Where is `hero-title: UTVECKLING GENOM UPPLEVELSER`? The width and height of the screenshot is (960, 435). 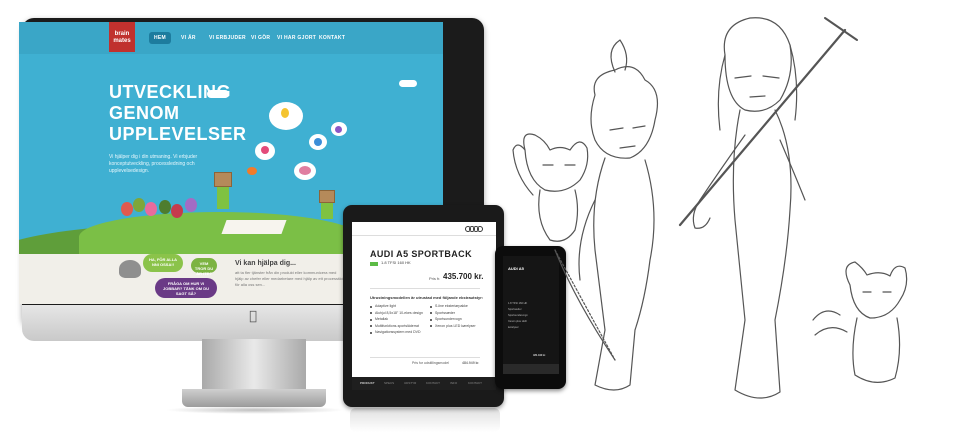 hero-title: UTVECKLING GENOM UPPLEVELSER is located at coordinates (179, 113).